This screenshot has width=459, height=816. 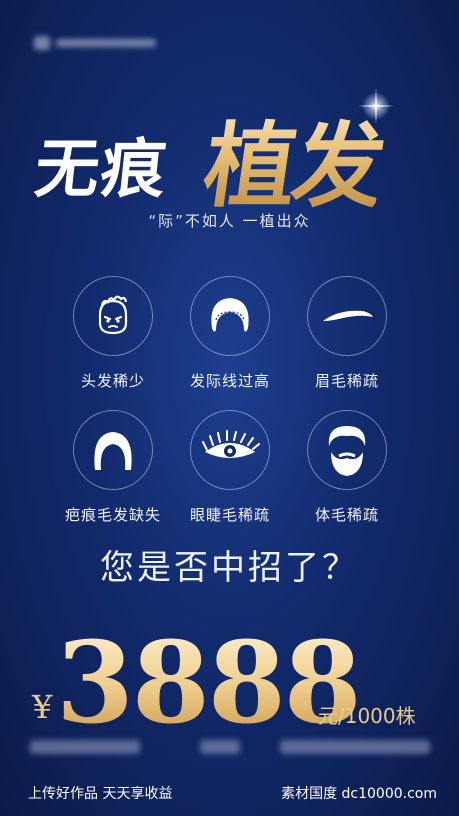 I want to click on symptom-item: 眉毛稀疏, so click(x=347, y=333).